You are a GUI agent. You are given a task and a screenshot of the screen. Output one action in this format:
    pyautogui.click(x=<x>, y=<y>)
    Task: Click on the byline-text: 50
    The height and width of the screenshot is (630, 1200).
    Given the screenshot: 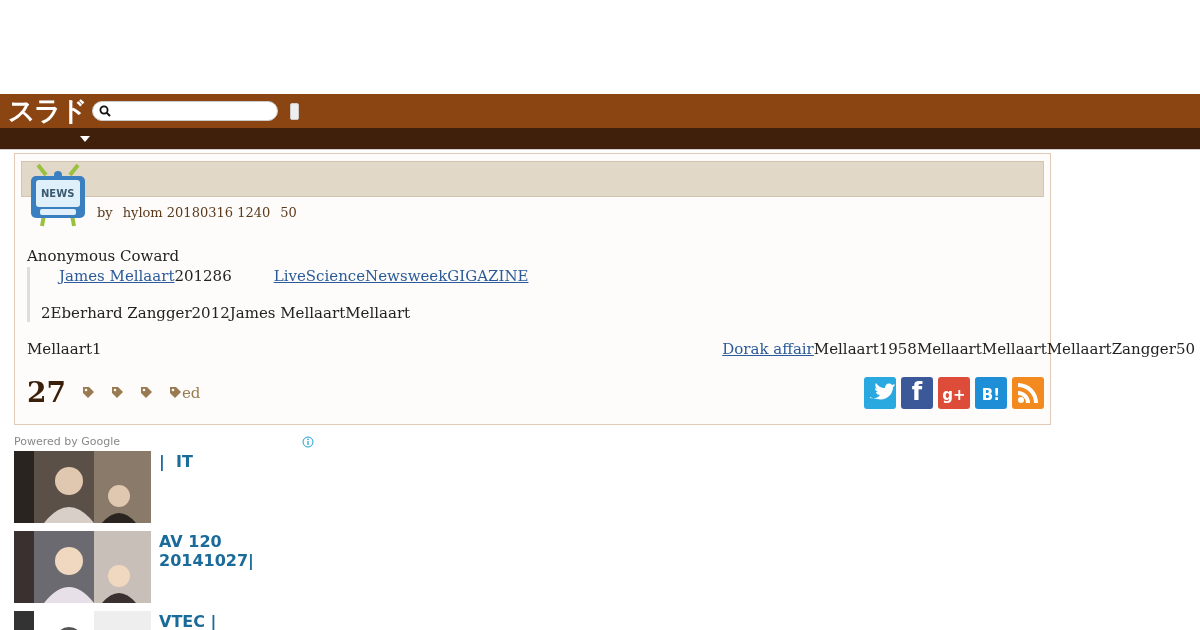 What is the action you would take?
    pyautogui.click(x=288, y=212)
    